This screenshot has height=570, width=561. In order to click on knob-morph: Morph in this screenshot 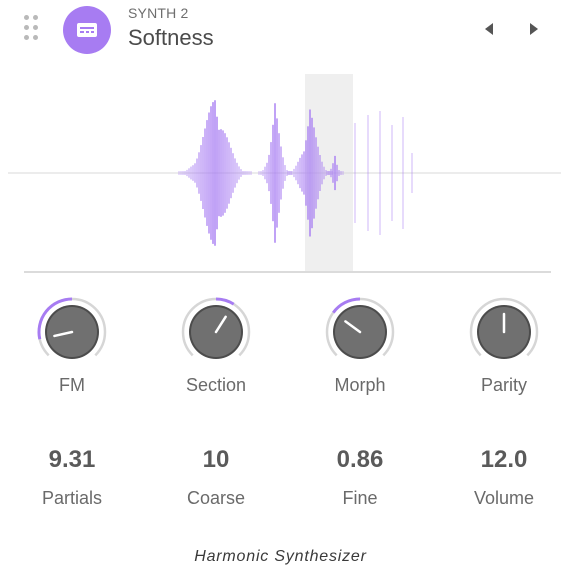, I will do `click(360, 351)`.